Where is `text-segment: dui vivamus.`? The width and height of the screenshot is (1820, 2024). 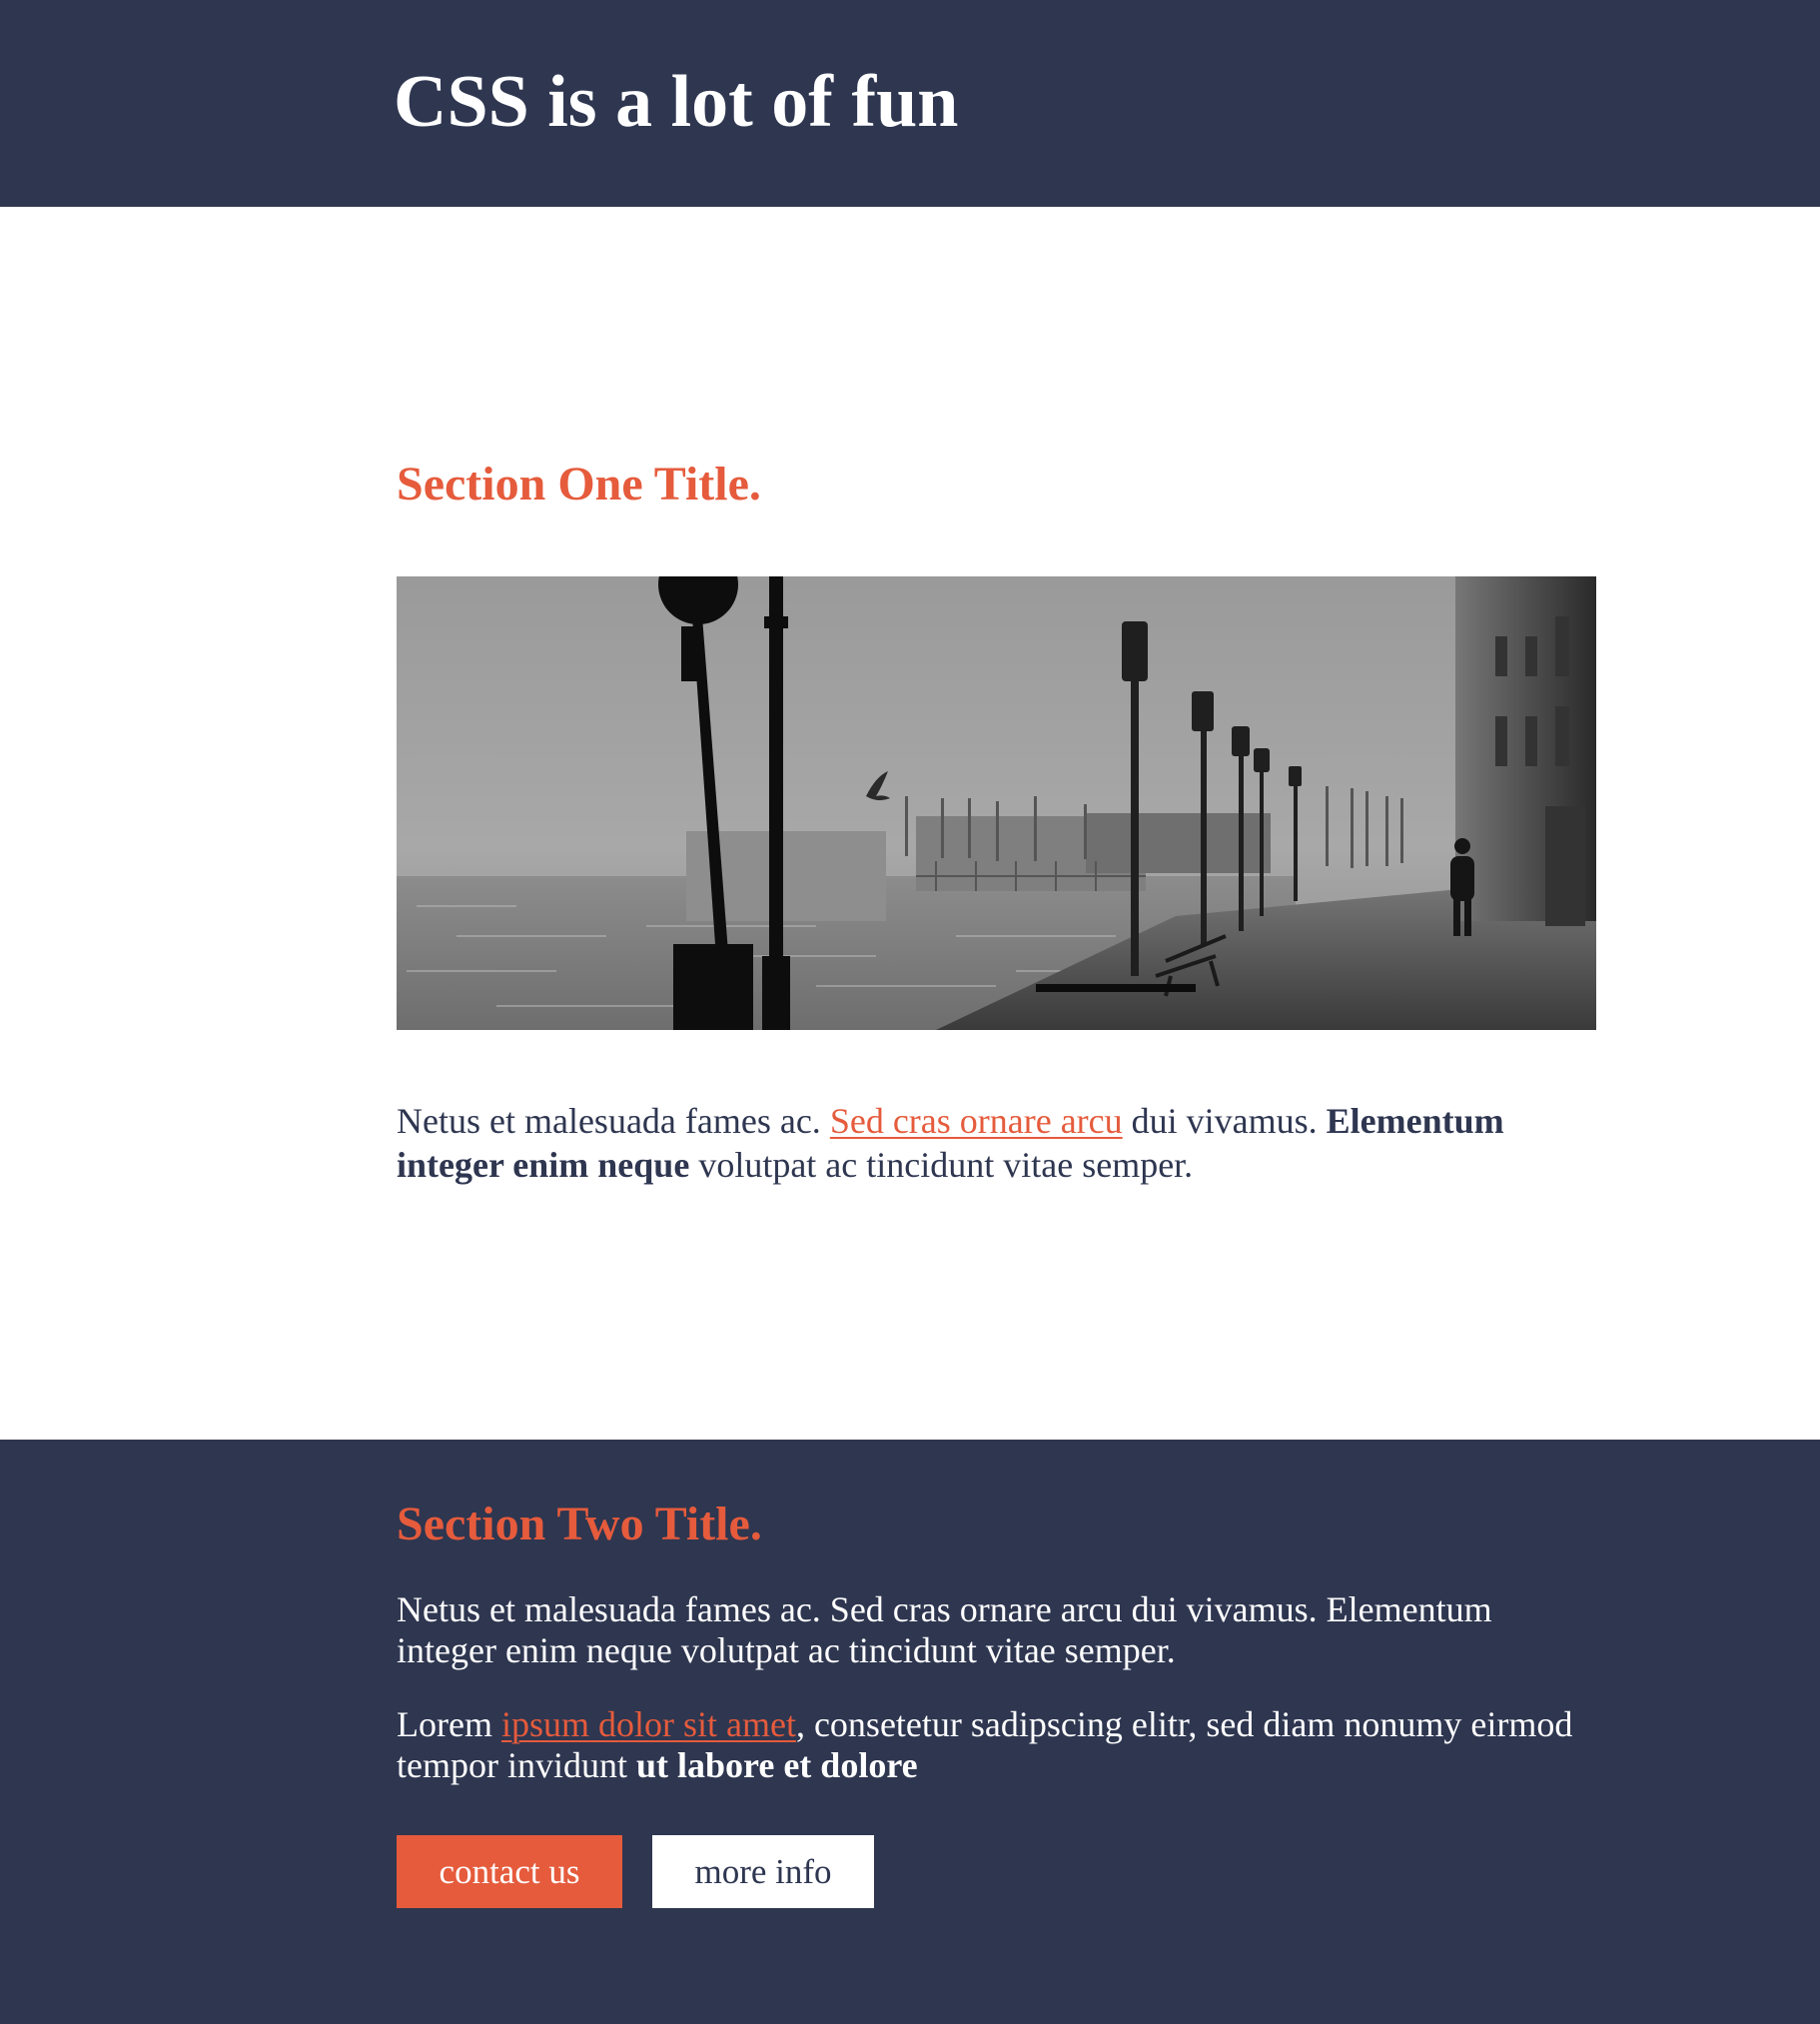
text-segment: dui vivamus. is located at coordinates (1224, 1121).